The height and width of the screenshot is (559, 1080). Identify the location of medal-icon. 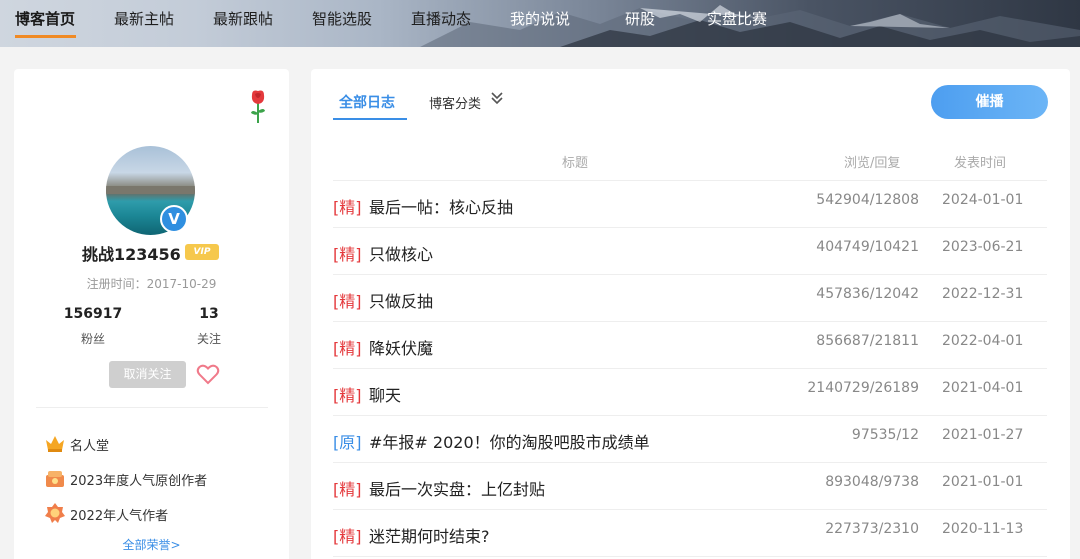
(55, 513).